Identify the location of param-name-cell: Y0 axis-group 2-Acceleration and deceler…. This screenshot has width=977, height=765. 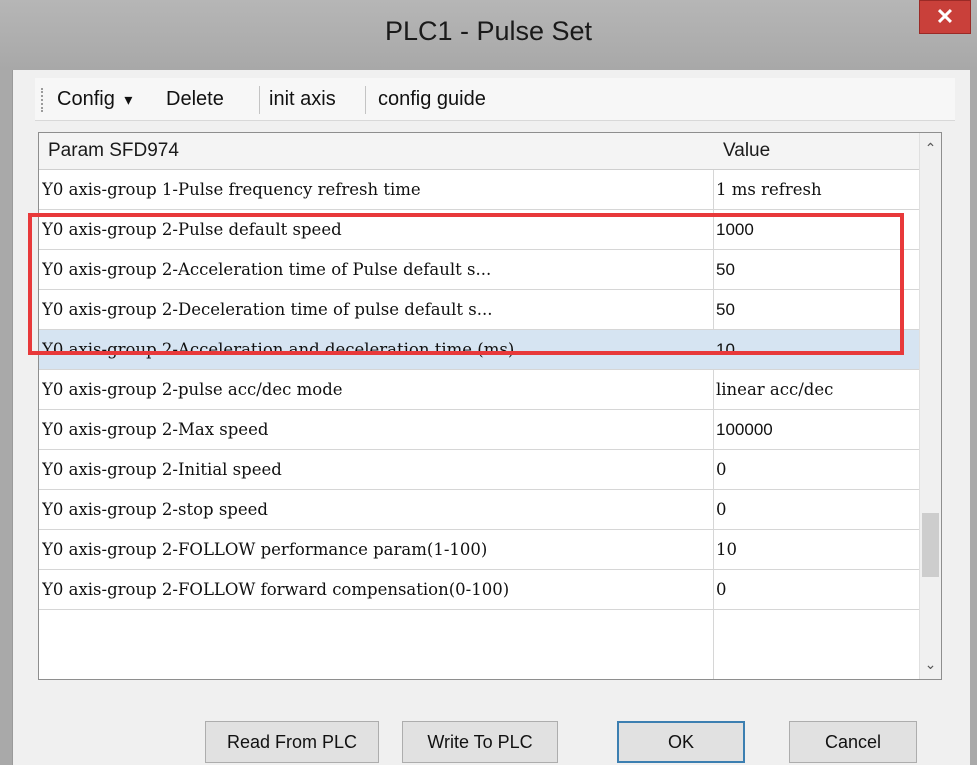
(278, 349).